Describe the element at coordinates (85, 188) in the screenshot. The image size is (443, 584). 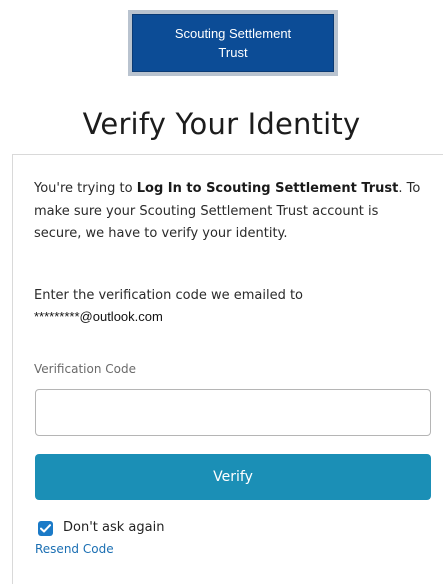
I see `message-intro: You're trying to` at that location.